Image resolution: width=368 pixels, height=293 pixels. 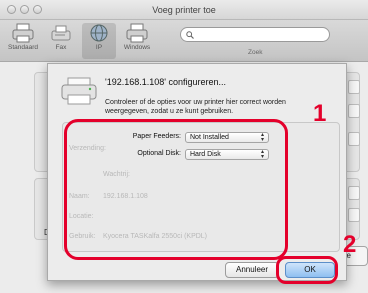 What do you see at coordinates (350, 244) in the screenshot?
I see `step-marker-2: 2` at bounding box center [350, 244].